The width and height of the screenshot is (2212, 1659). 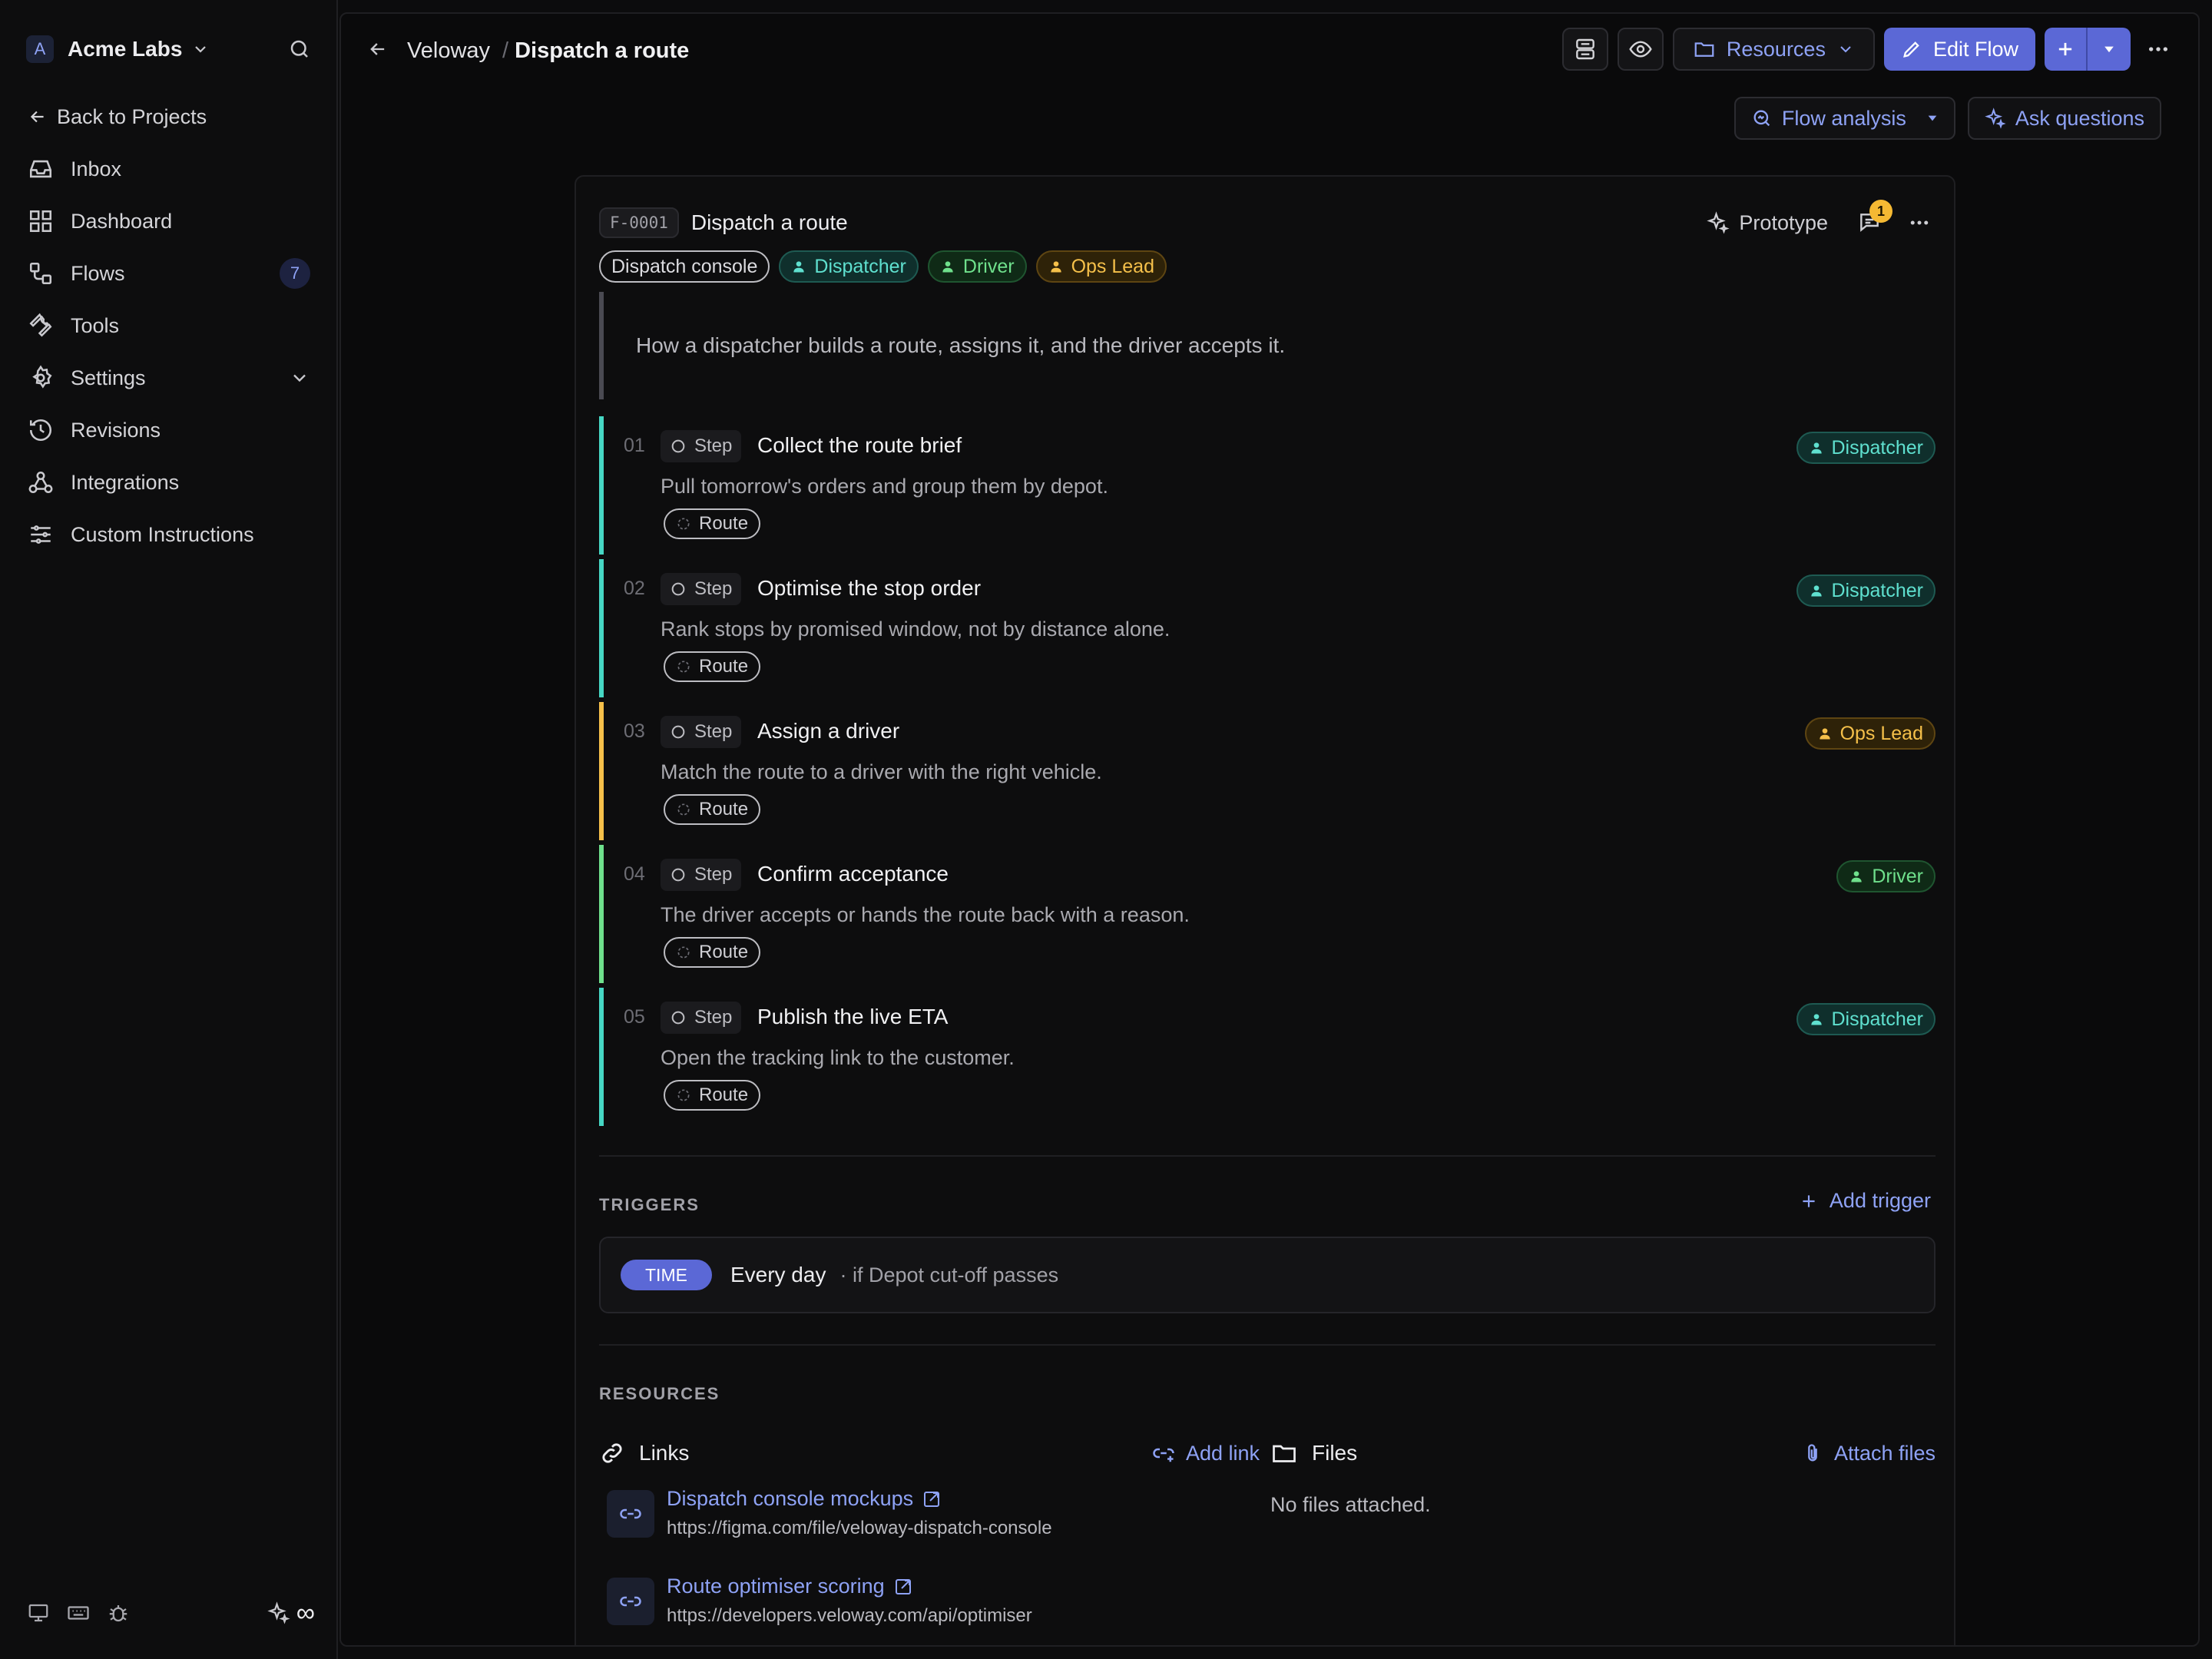 What do you see at coordinates (949, 1274) in the screenshot?
I see `trigger-condition: · if Depot cut-off passes` at bounding box center [949, 1274].